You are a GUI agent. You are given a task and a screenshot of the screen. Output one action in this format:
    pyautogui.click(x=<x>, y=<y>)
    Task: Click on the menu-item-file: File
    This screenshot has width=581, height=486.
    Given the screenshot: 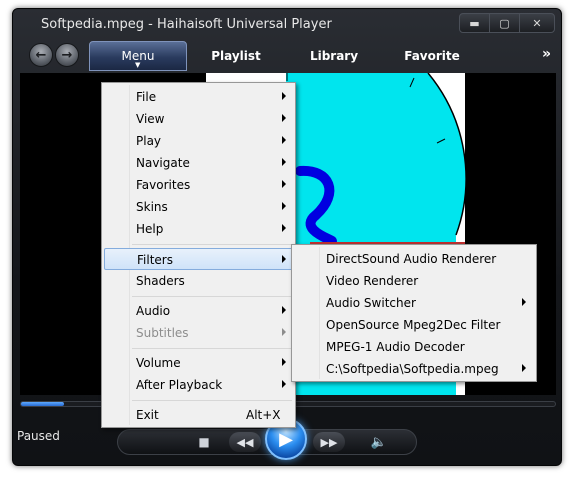 What is the action you would take?
    pyautogui.click(x=198, y=97)
    